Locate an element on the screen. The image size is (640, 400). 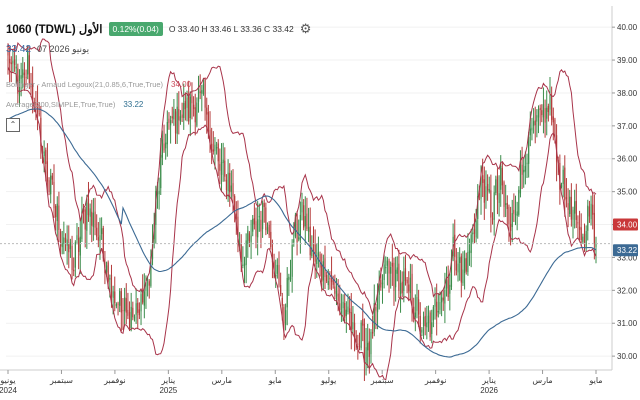
x-tick-label: نوفمبر is located at coordinates (435, 380).